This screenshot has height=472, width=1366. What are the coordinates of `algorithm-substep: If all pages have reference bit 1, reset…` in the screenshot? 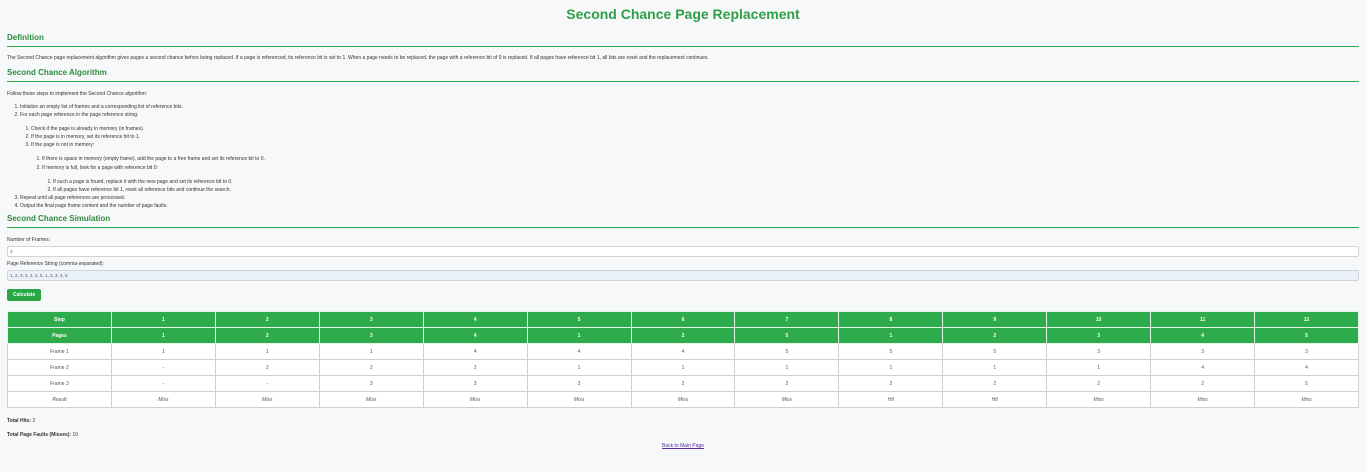 It's located at (706, 190).